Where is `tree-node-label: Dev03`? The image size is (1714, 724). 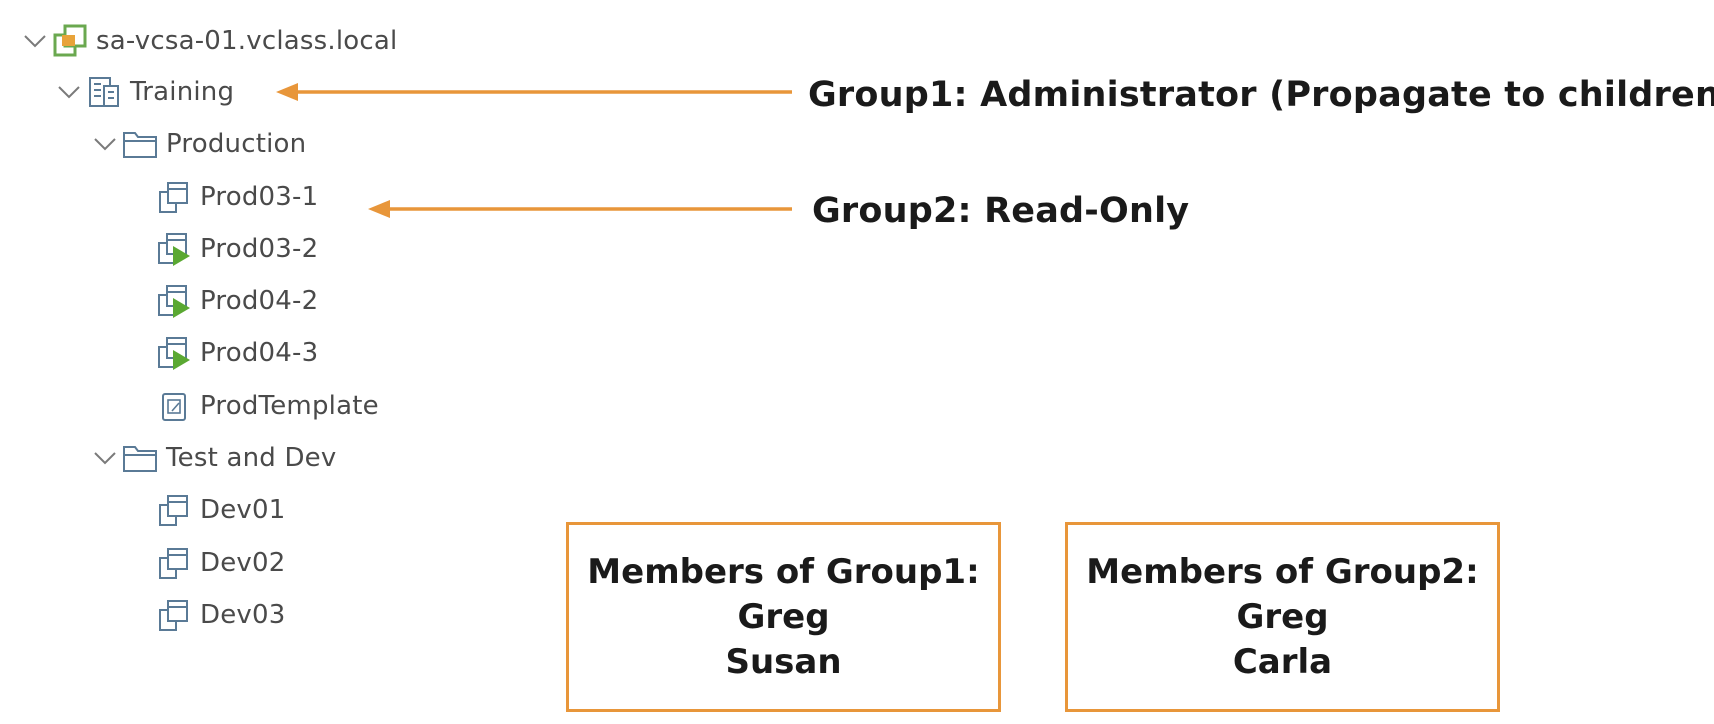 tree-node-label: Dev03 is located at coordinates (243, 615).